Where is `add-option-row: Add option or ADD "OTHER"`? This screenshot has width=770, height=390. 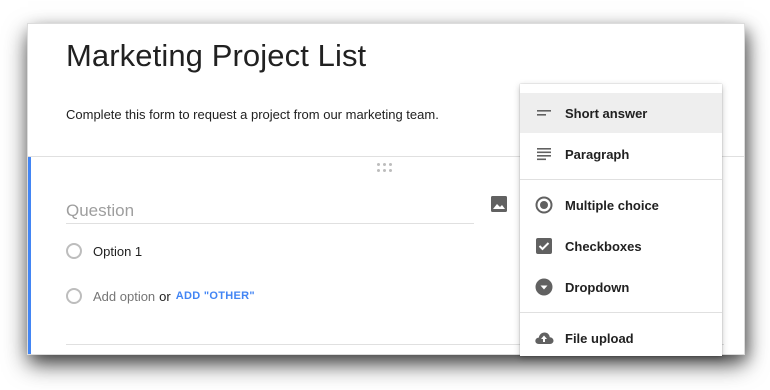 add-option-row: Add option or ADD "OTHER" is located at coordinates (160, 296).